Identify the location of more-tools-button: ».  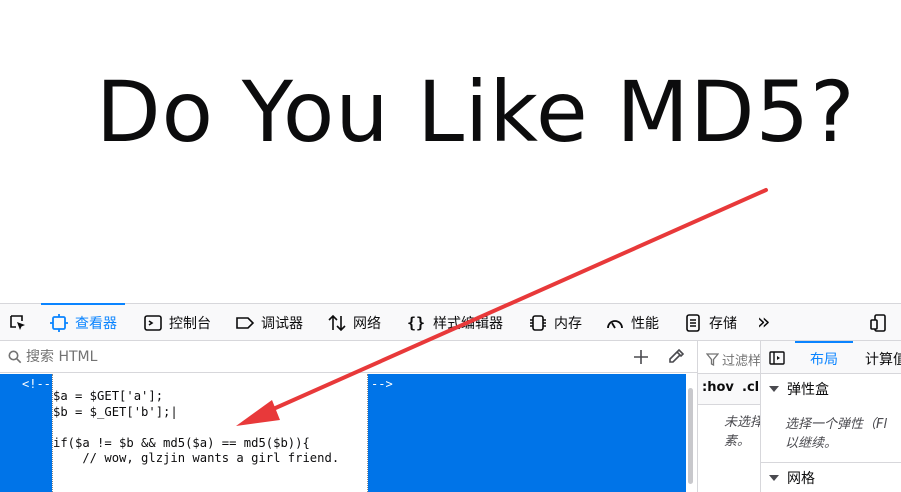
(763, 322).